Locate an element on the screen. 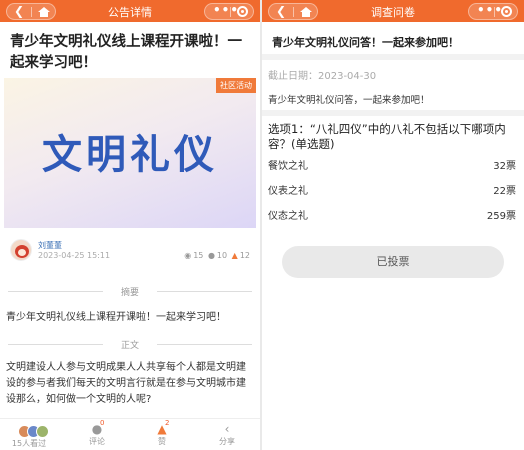 The width and height of the screenshot is (524, 450). article-meta: 刘董董 2023-04-25 15:11 ◉ 15 ● 10 ▲ 12 is located at coordinates (130, 251).